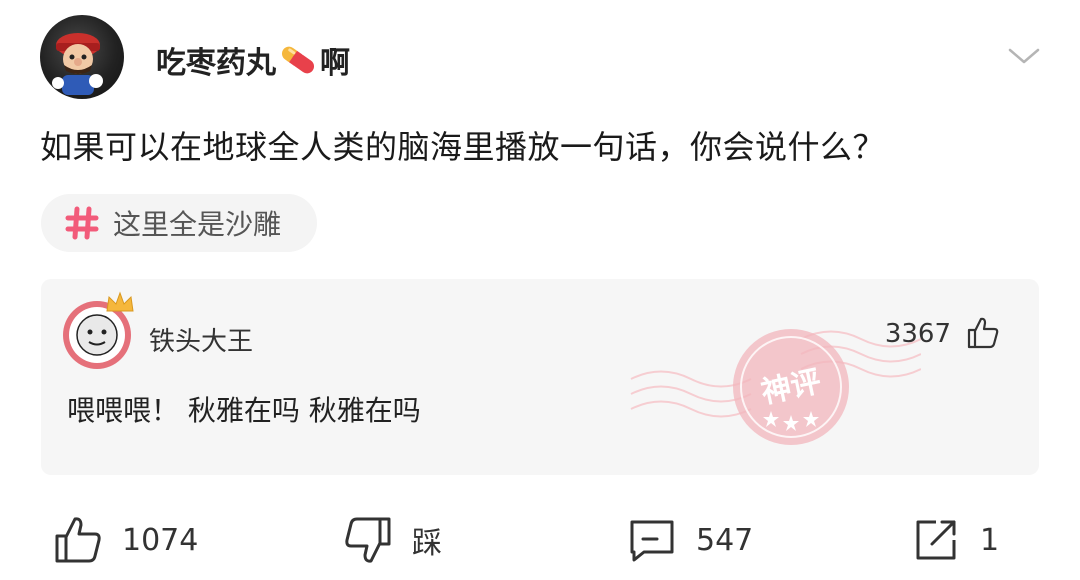 Image resolution: width=1080 pixels, height=580 pixels. What do you see at coordinates (936, 540) in the screenshot?
I see `share-icon` at bounding box center [936, 540].